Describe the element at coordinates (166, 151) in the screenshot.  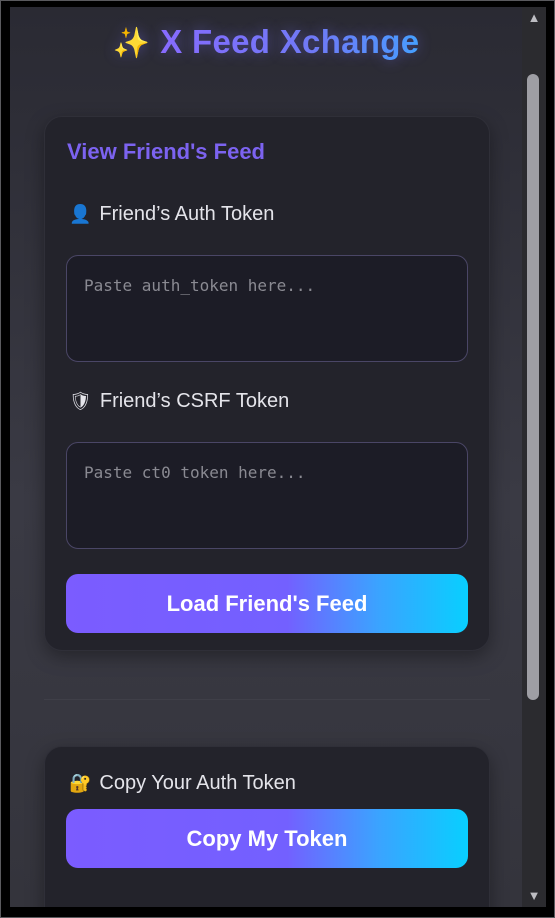
I see `view-feed-heading: View Friend's Feed` at that location.